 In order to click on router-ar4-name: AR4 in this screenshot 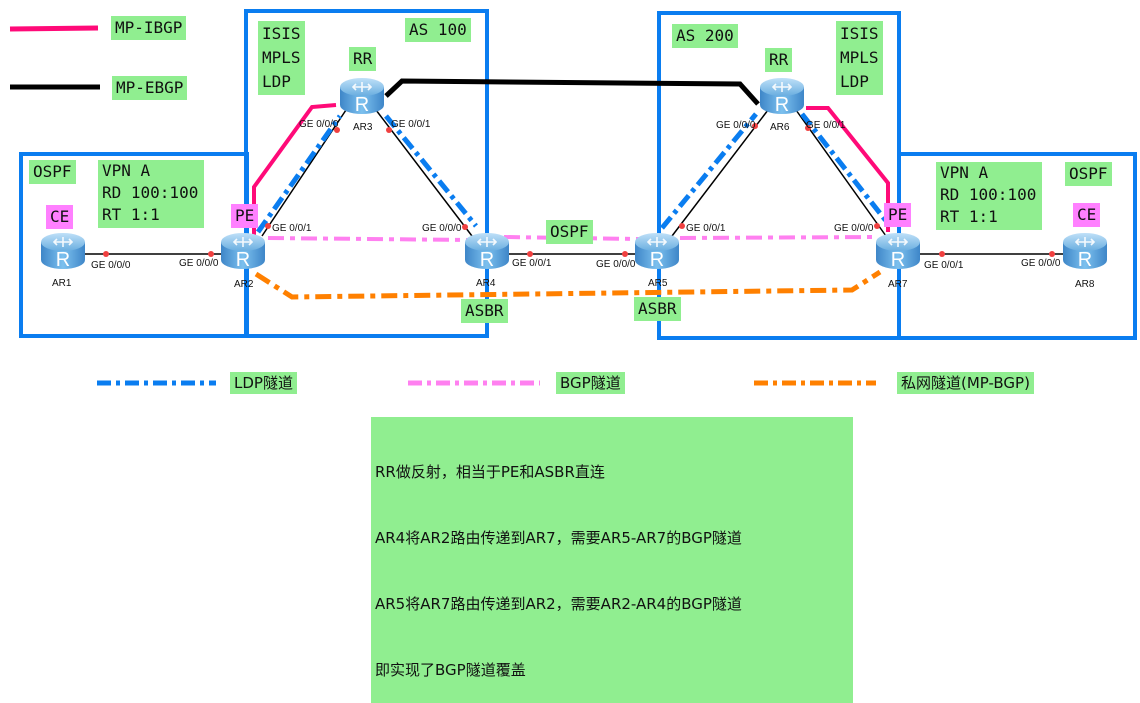, I will do `click(486, 283)`.